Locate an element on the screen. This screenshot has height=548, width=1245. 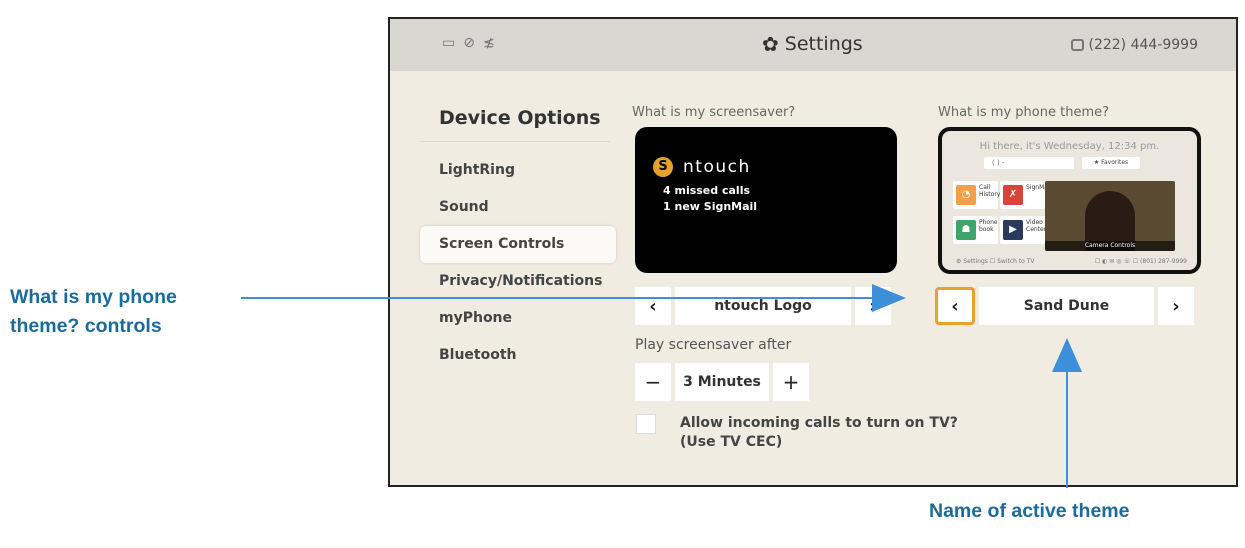
new-signmail-text: 1 new SignMail is located at coordinates (710, 206).